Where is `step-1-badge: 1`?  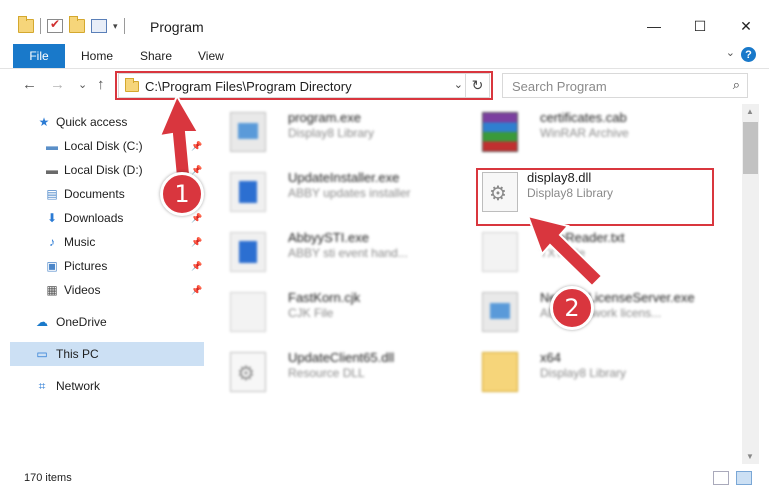
step-1-badge: 1 is located at coordinates (182, 194).